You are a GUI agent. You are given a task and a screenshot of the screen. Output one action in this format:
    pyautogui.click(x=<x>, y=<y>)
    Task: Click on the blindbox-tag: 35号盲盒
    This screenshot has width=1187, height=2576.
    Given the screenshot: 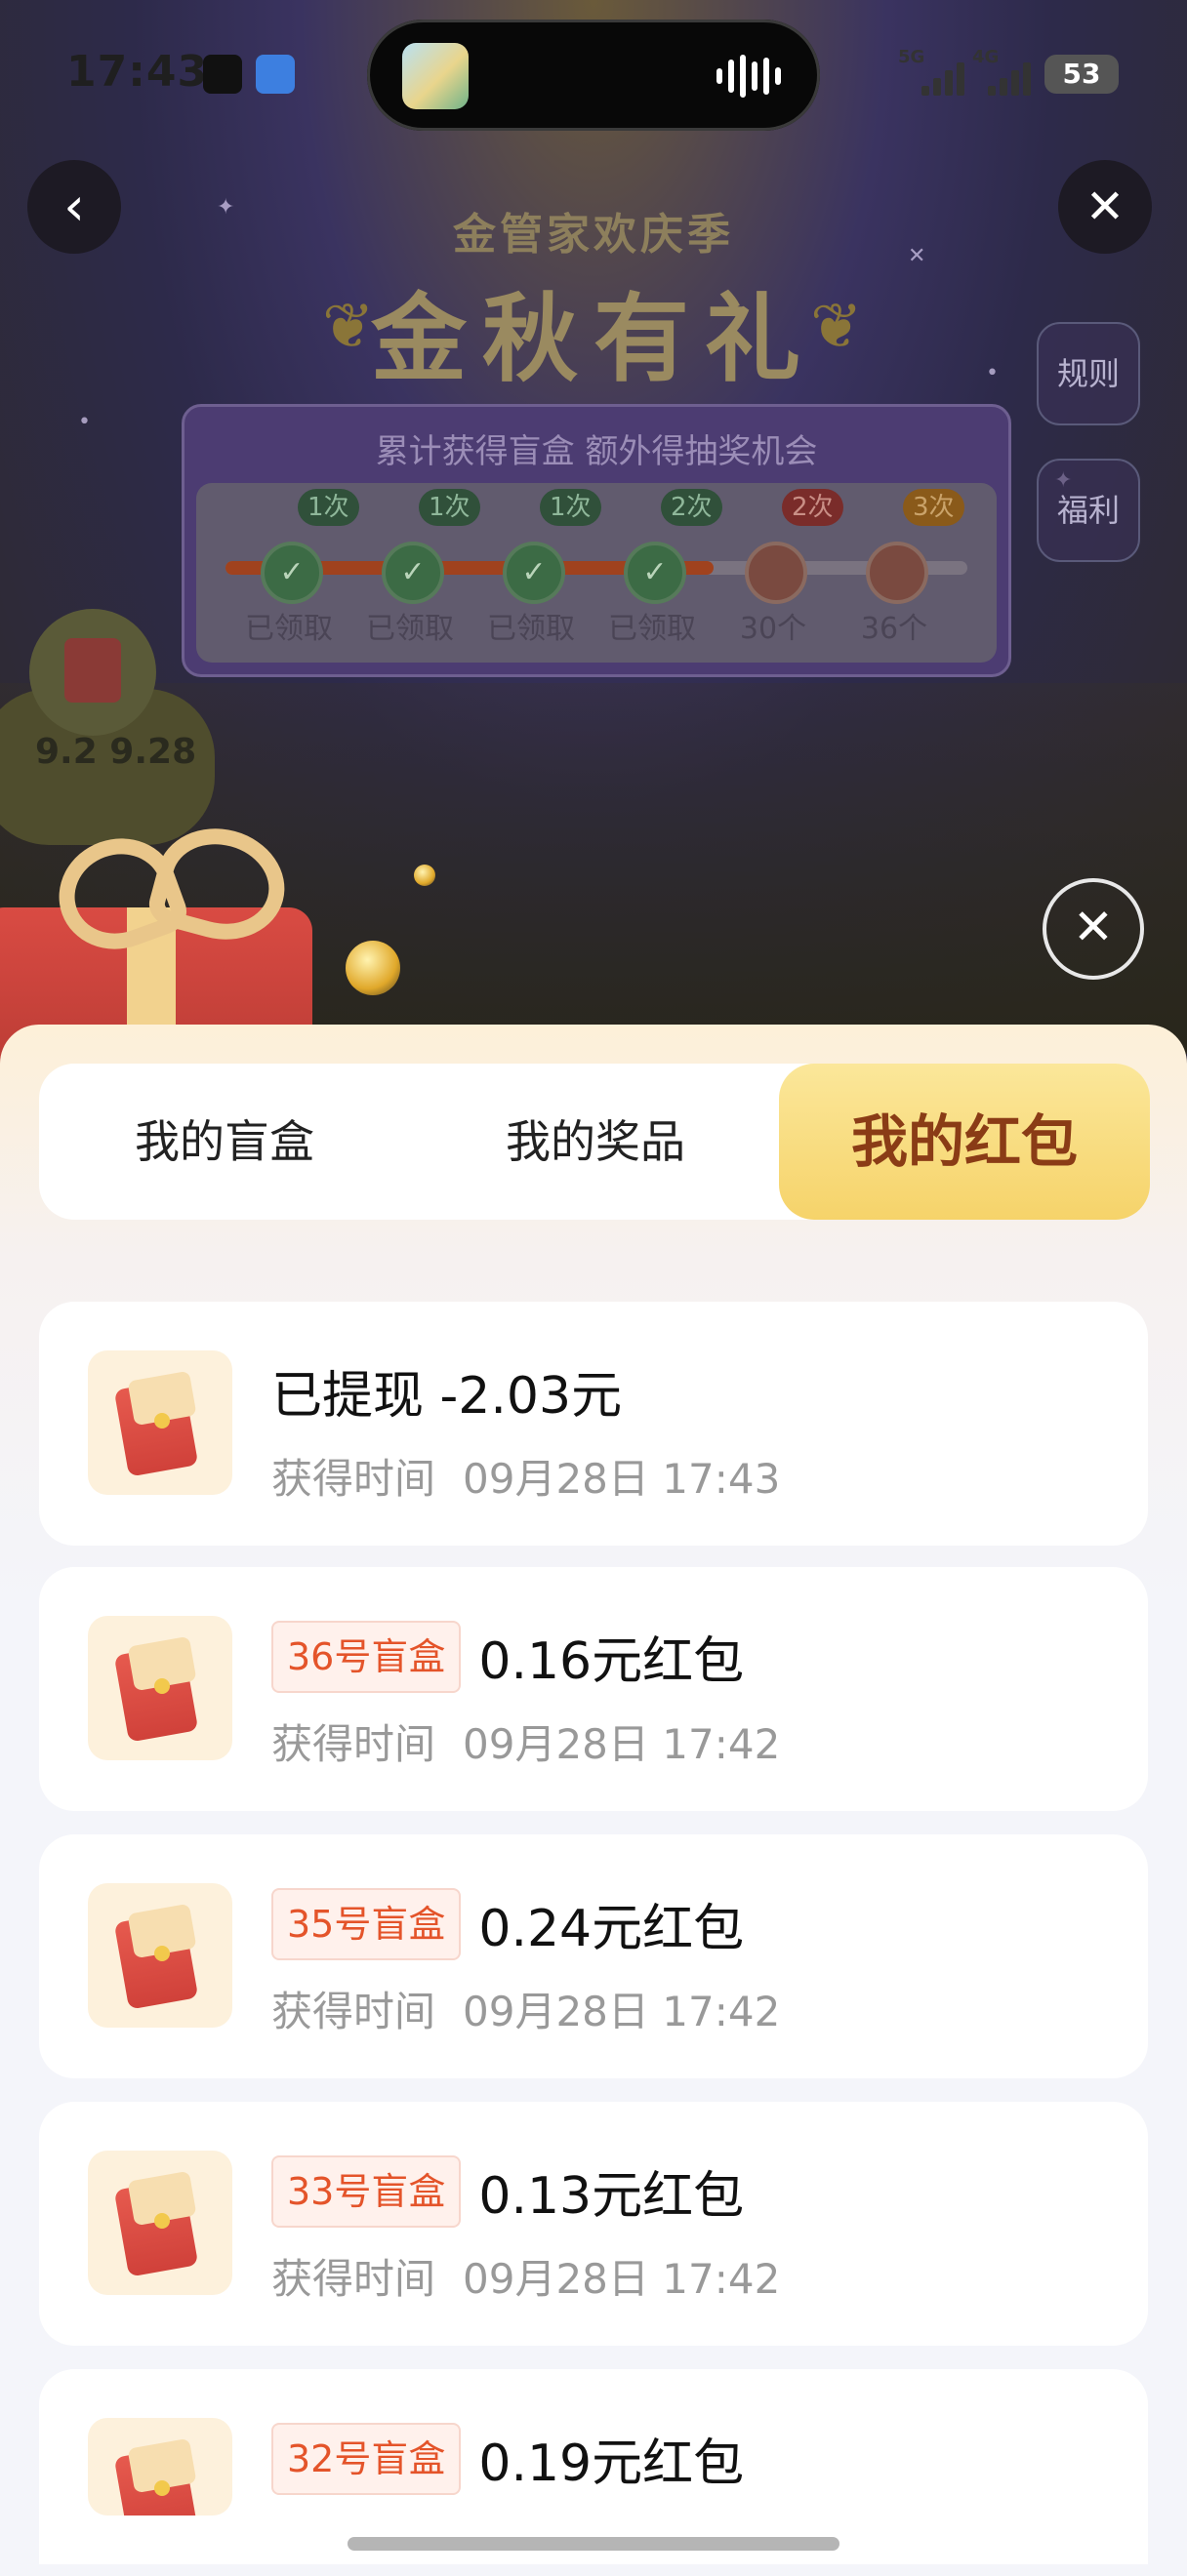 What is the action you would take?
    pyautogui.click(x=366, y=1923)
    